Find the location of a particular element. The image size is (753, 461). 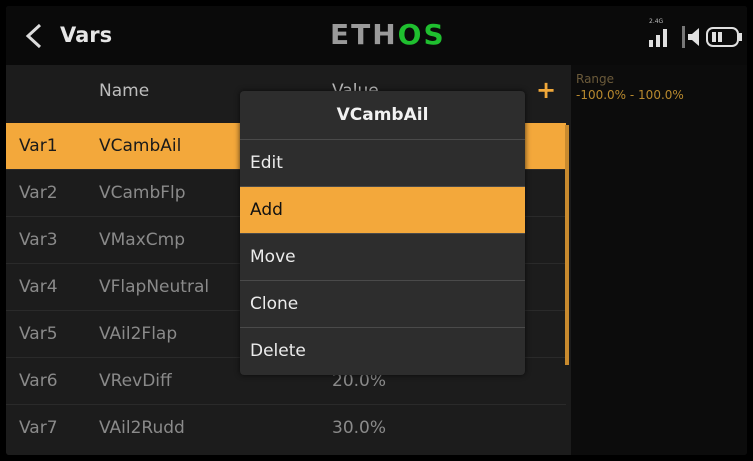

signal-bars-icon is located at coordinates (658, 38).